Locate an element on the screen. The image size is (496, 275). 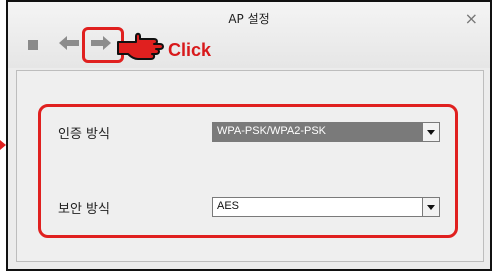
close-icon: × is located at coordinates (471, 19).